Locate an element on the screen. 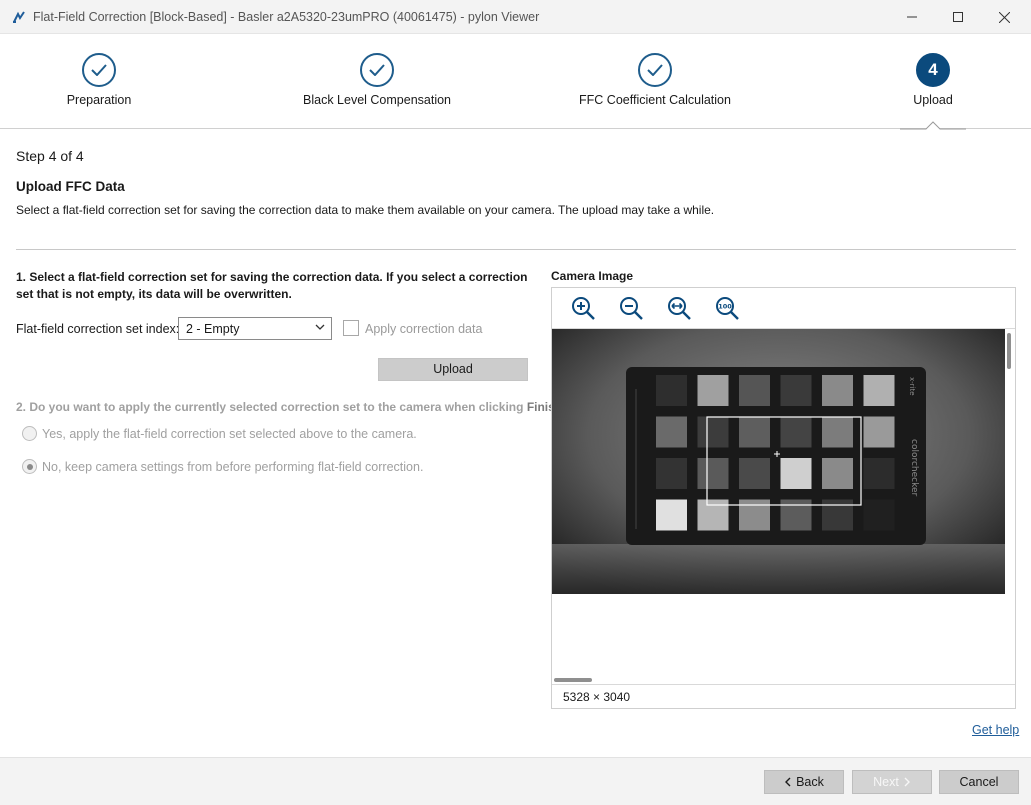 The height and width of the screenshot is (805, 1031). divider is located at coordinates (516, 249).